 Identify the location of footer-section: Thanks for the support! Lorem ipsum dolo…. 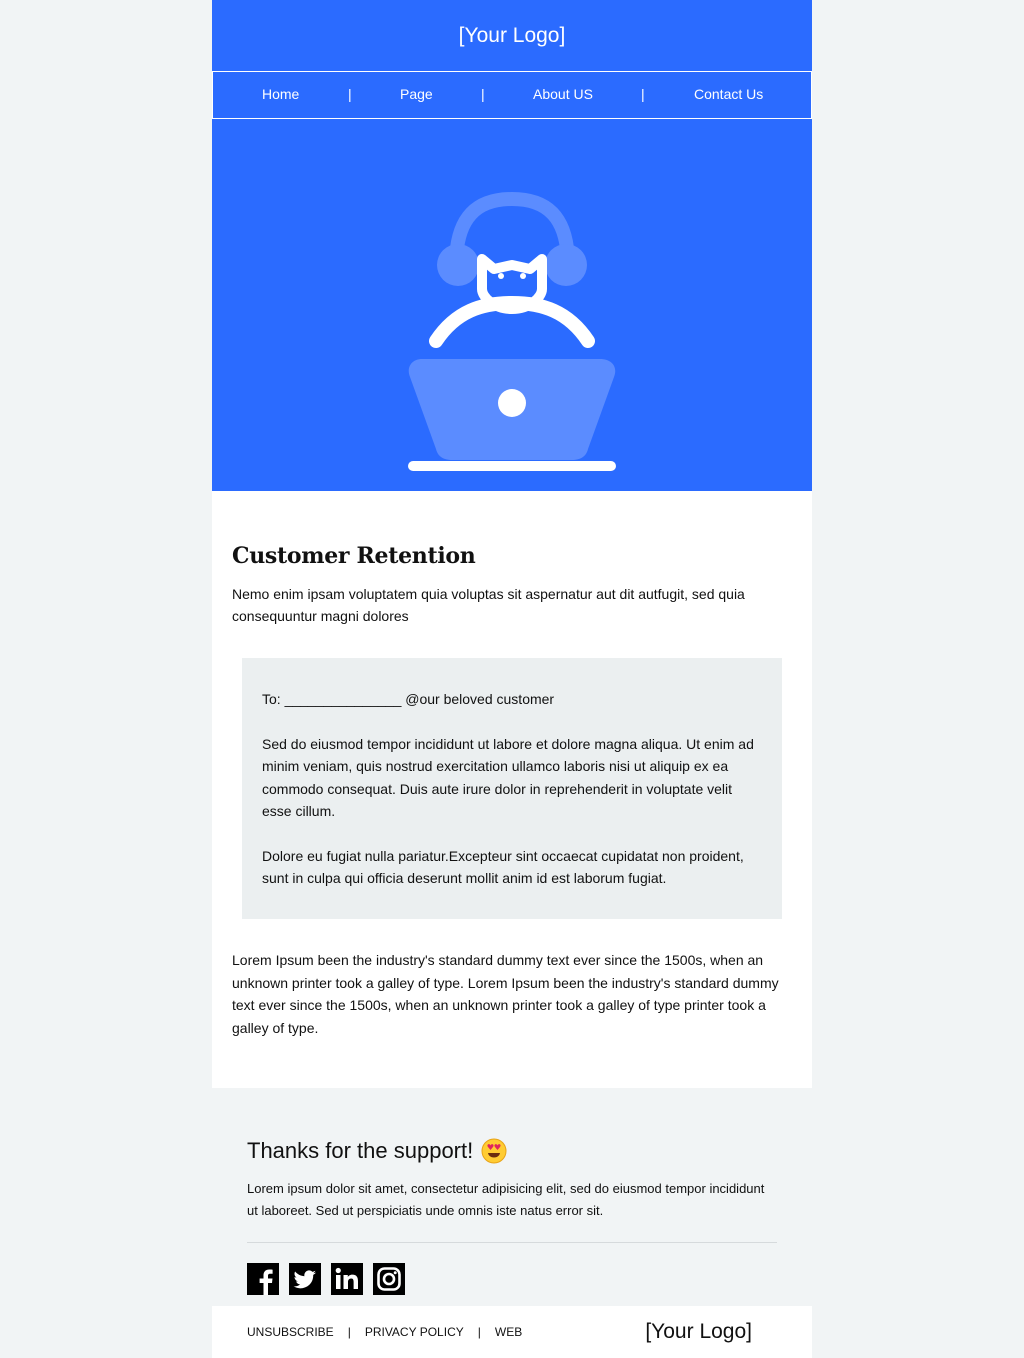
(512, 1197).